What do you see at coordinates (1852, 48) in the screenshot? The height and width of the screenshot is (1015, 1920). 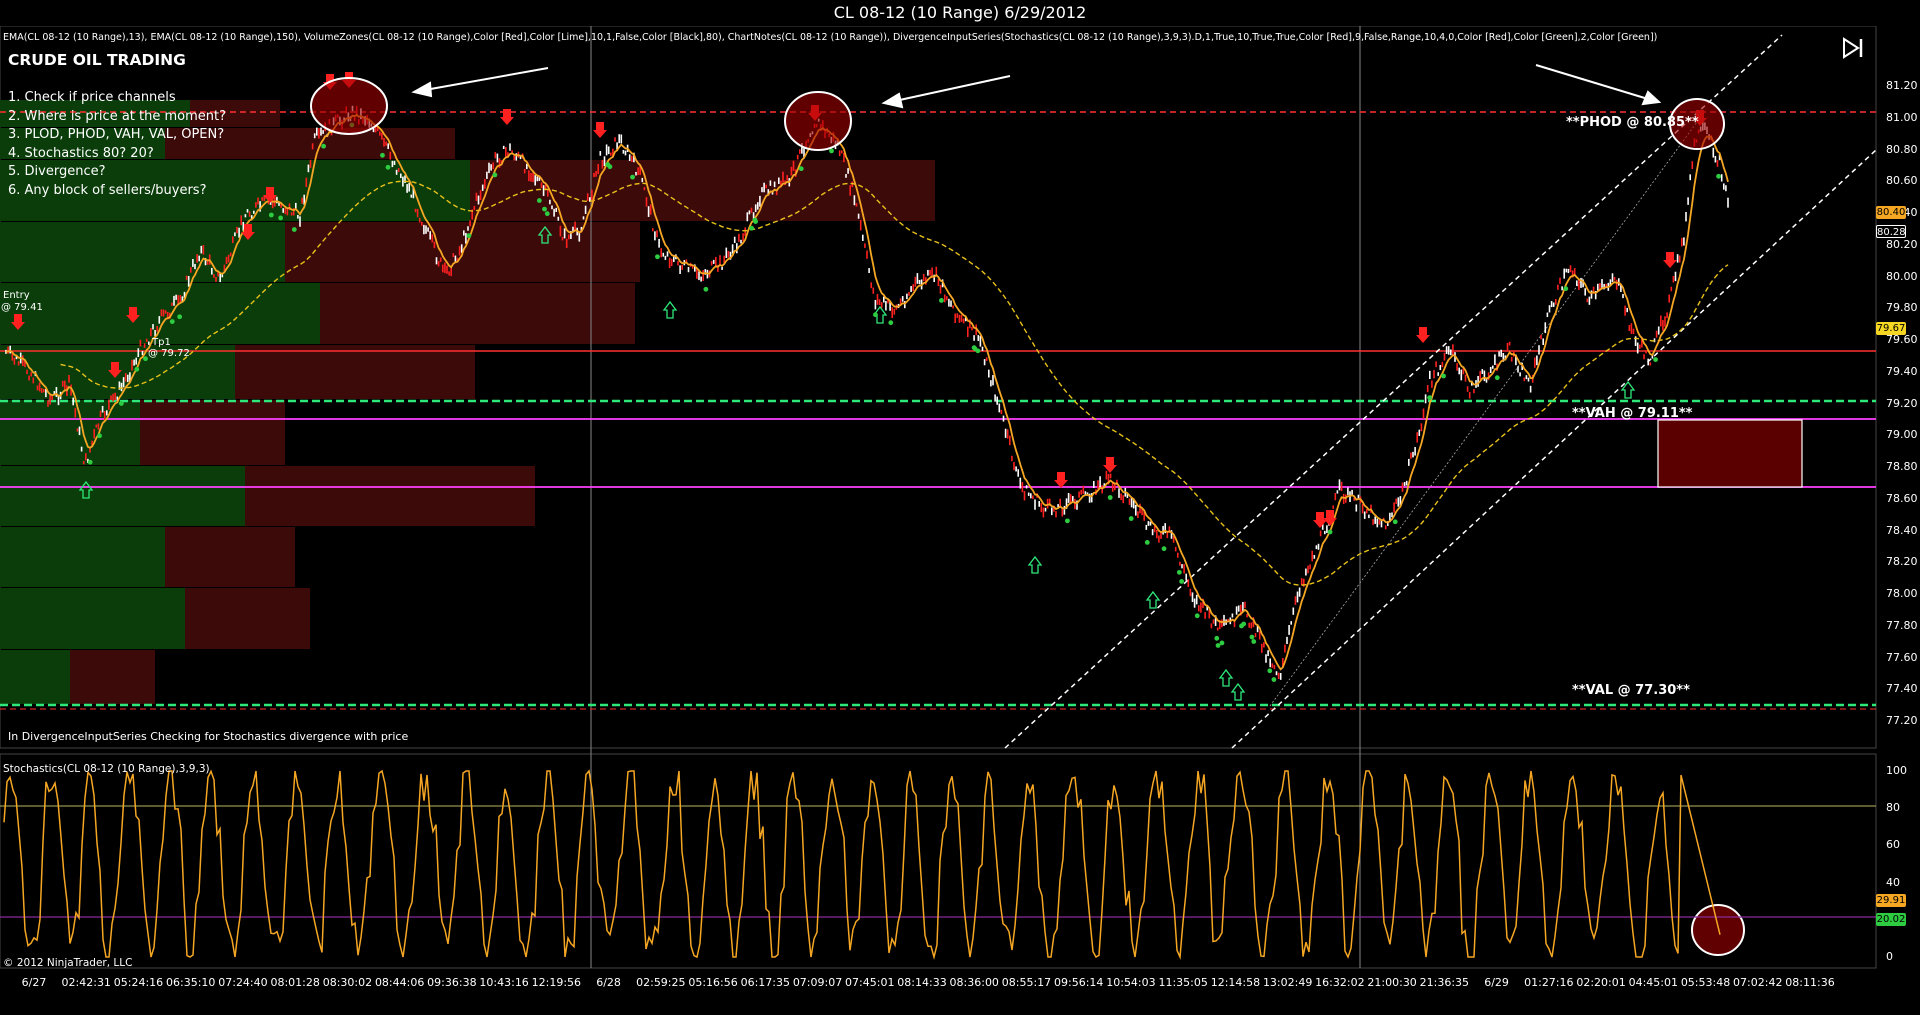 I see `jump-to-end-icon` at bounding box center [1852, 48].